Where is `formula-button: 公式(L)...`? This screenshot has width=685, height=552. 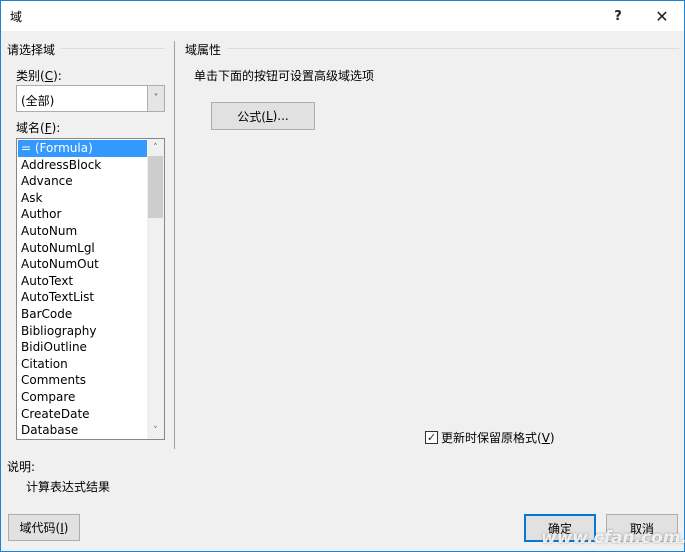 formula-button: 公式(L)... is located at coordinates (263, 116).